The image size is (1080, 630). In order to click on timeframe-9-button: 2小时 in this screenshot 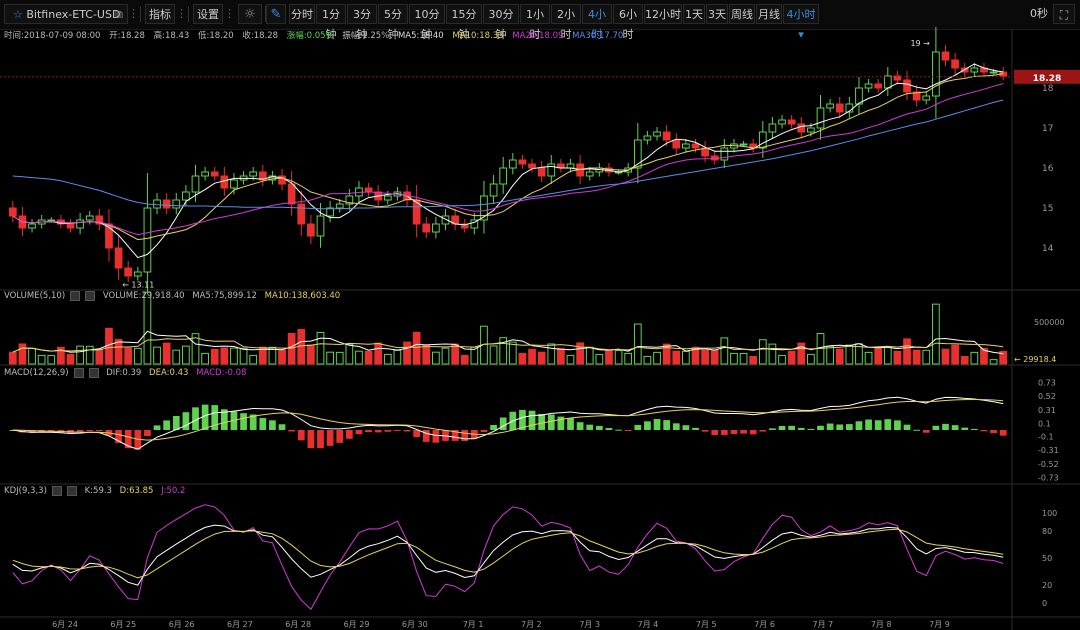, I will do `click(566, 22)`.